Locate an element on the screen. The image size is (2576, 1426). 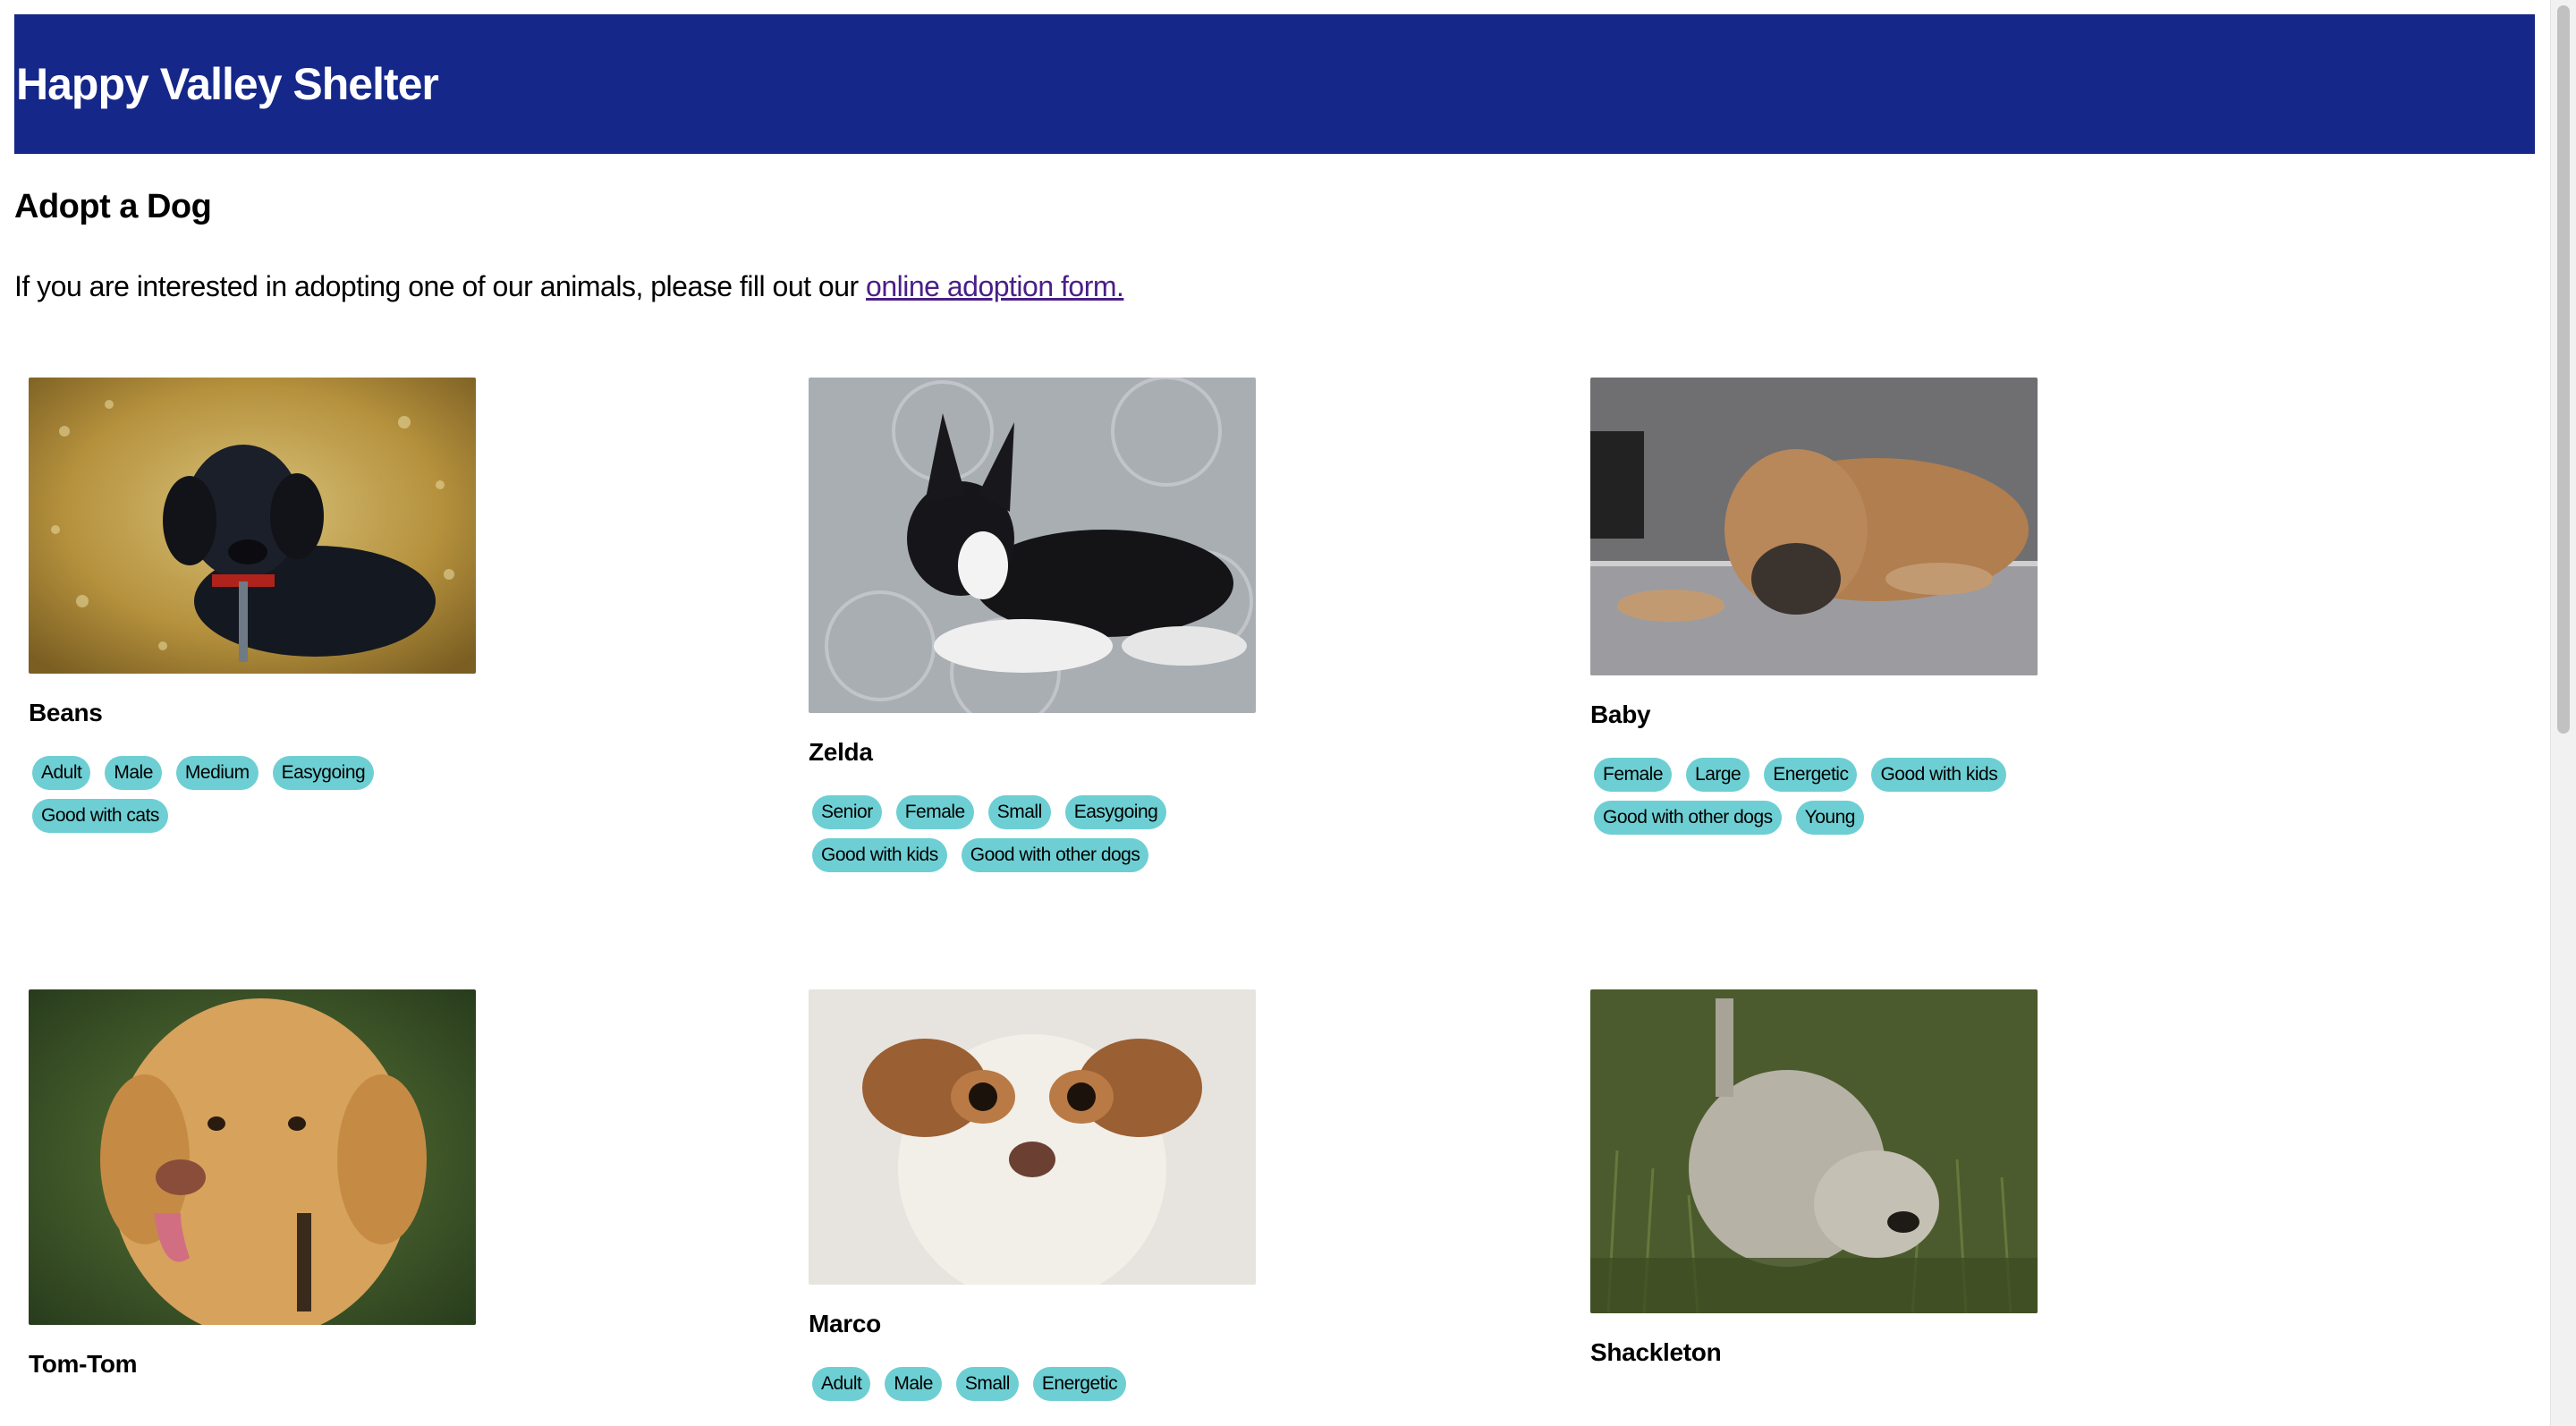
dog-name: Beans is located at coordinates (66, 713).